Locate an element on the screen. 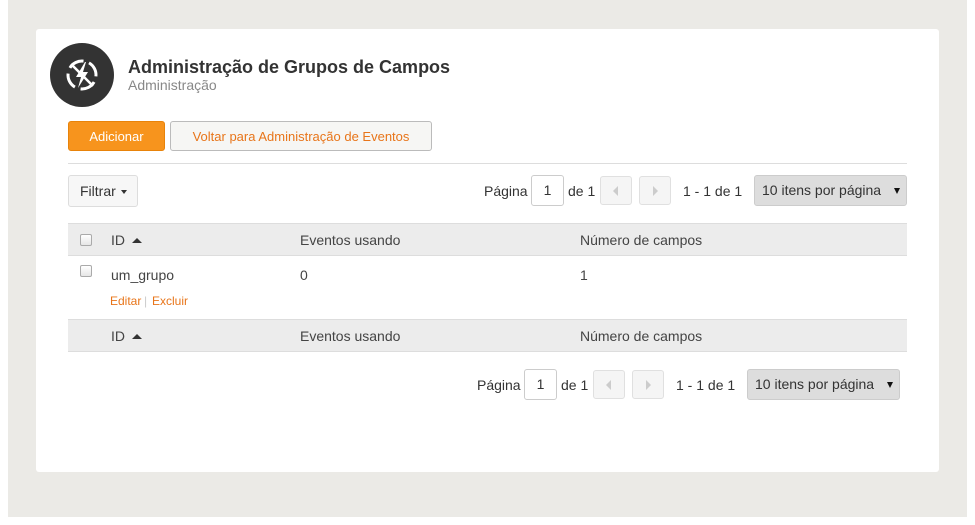 This screenshot has height=525, width=975. divider is located at coordinates (487, 163).